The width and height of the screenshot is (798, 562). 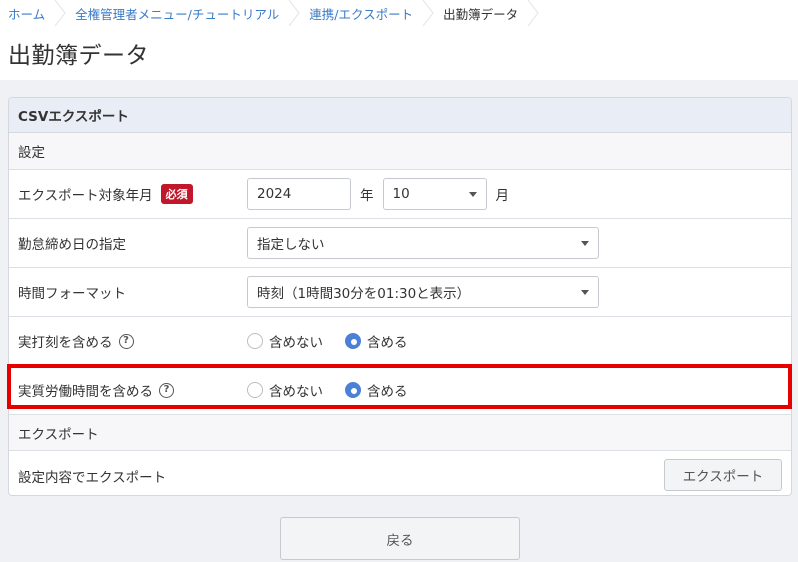 I want to click on time-format-row: 時間フォーマット 時刻（1時間30分を01:30と表示）, so click(x=400, y=292).